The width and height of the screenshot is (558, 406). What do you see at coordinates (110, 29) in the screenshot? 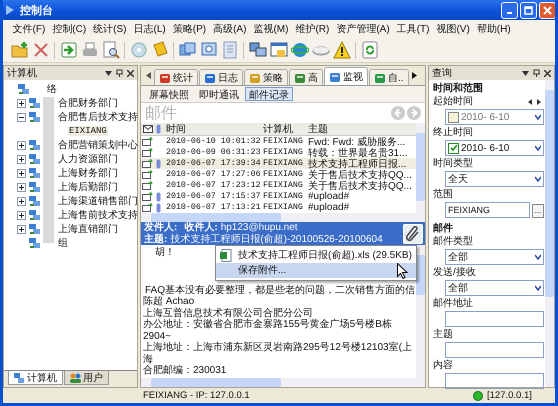
I see `menu-item: 统计(S)` at bounding box center [110, 29].